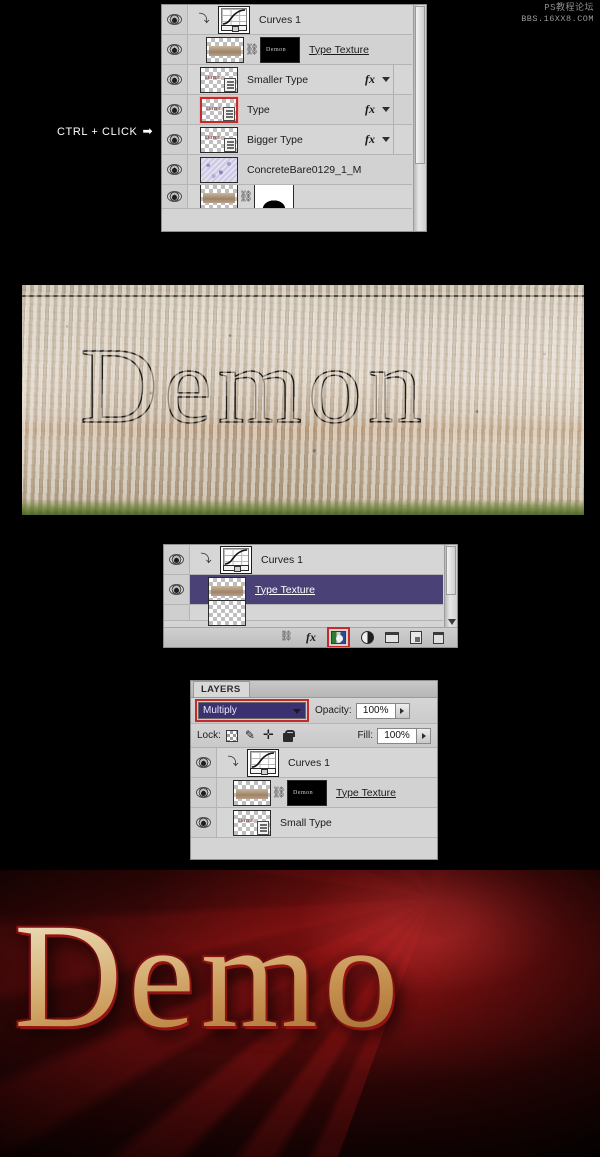 The height and width of the screenshot is (1157, 600). I want to click on layer-row-partial, so click(303, 612).